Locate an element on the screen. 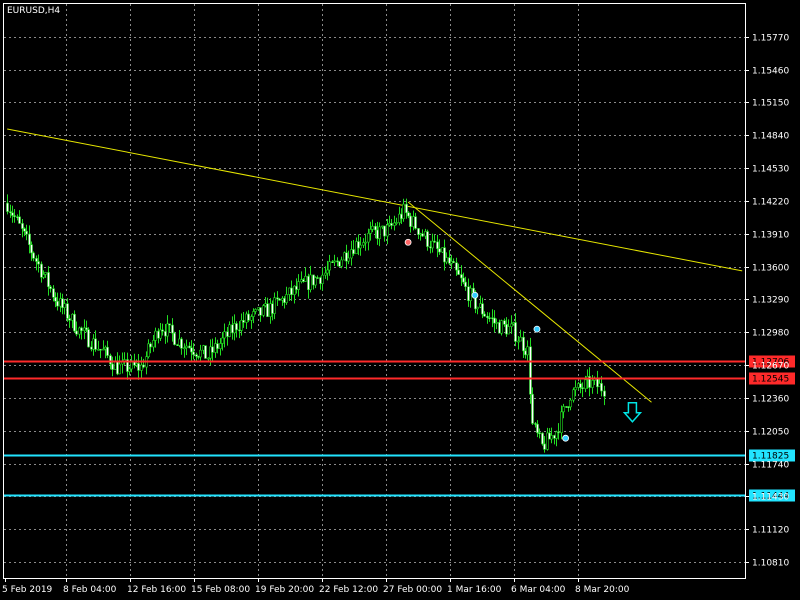  time-tick-label: 27 Feb 00:00 is located at coordinates (412, 590).